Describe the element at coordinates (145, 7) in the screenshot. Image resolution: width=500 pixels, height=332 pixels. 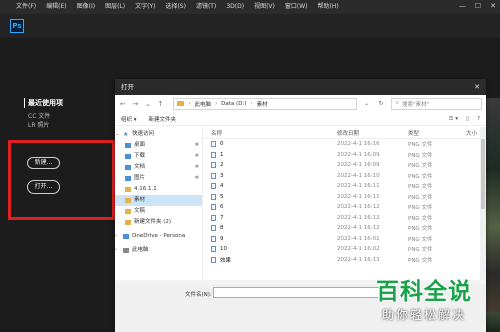
I see `menu-type: 文字(Y)` at that location.